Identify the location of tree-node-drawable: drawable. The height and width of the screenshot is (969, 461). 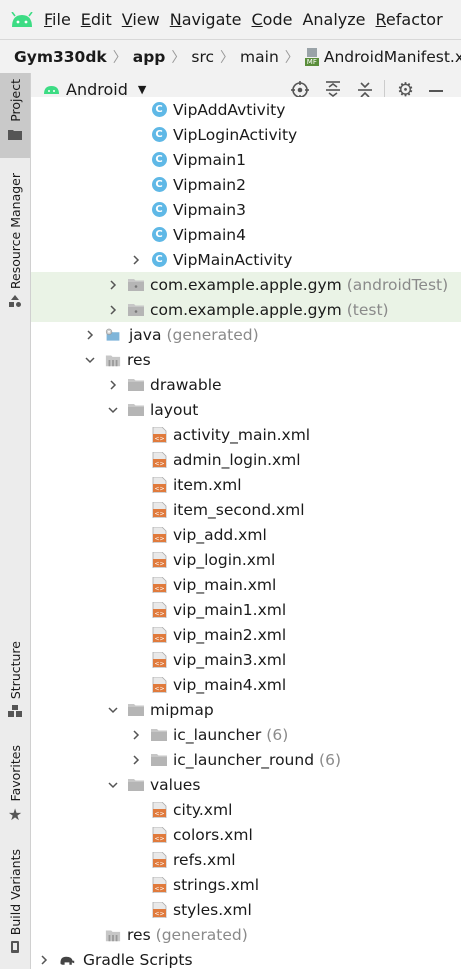
(246, 384).